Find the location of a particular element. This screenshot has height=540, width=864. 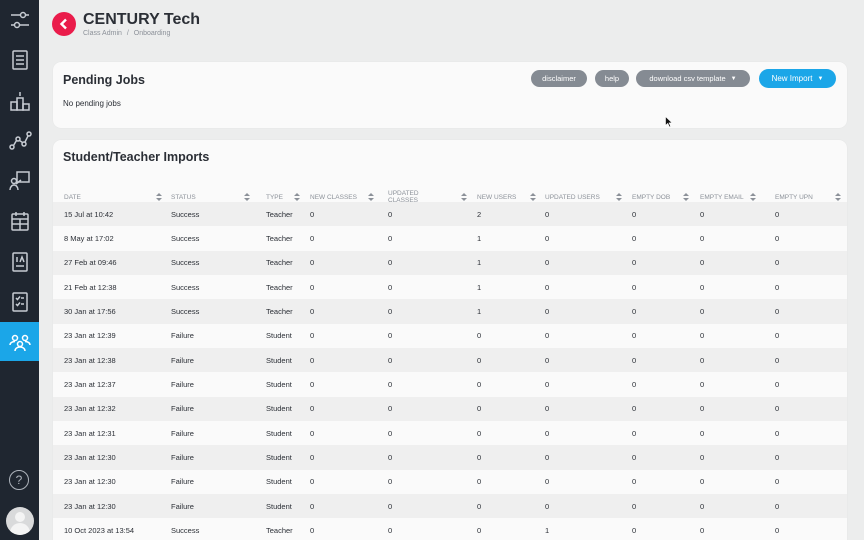

table-cell-new-users: 1 is located at coordinates (479, 263).